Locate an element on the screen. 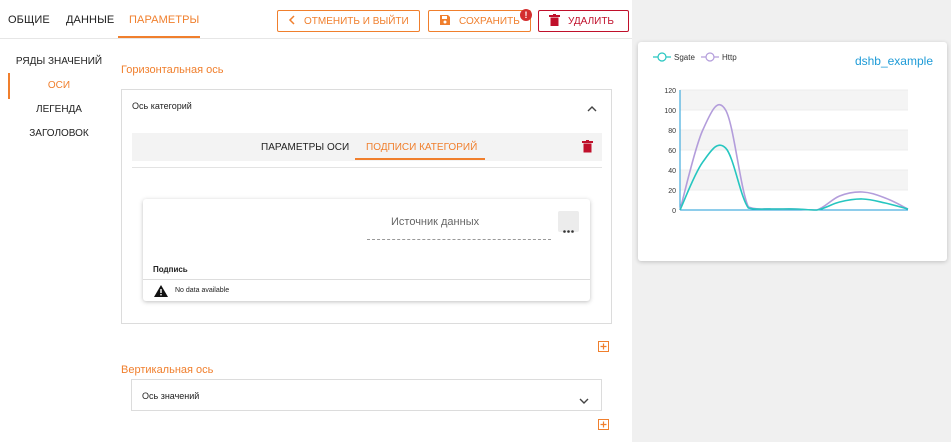 The image size is (951, 442). chart-plot: 0 20 40 60 80 100 120 is located at coordinates (786, 151).